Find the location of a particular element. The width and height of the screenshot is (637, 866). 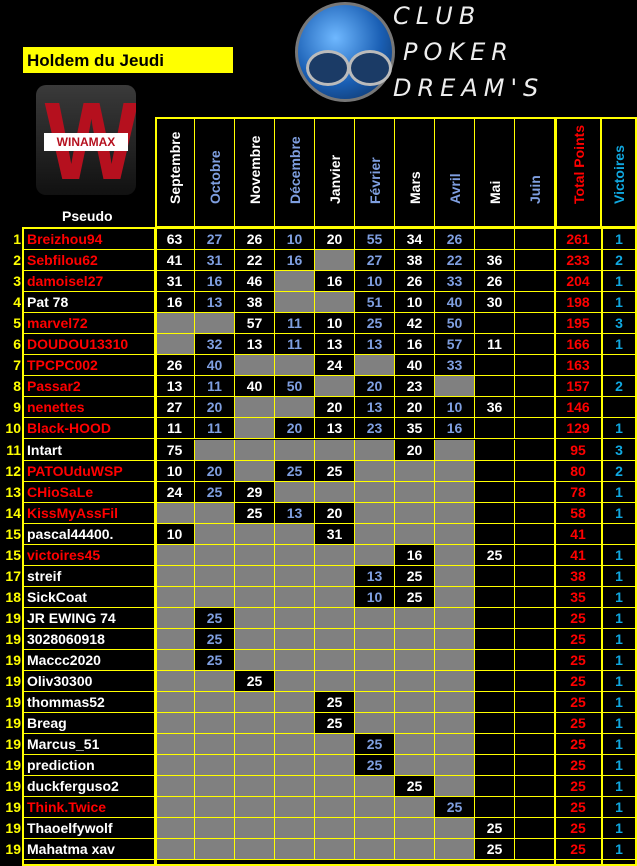

month-score-cell: 29 is located at coordinates (255, 492).